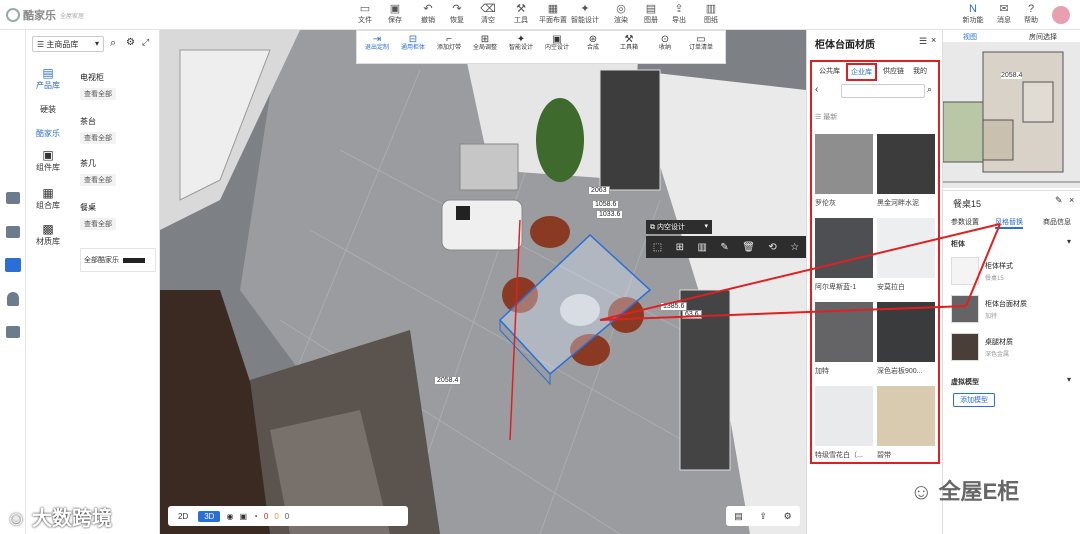 This screenshot has width=1080, height=534. I want to click on app-logo: 酷家乐 全屋家居, so click(45, 15).